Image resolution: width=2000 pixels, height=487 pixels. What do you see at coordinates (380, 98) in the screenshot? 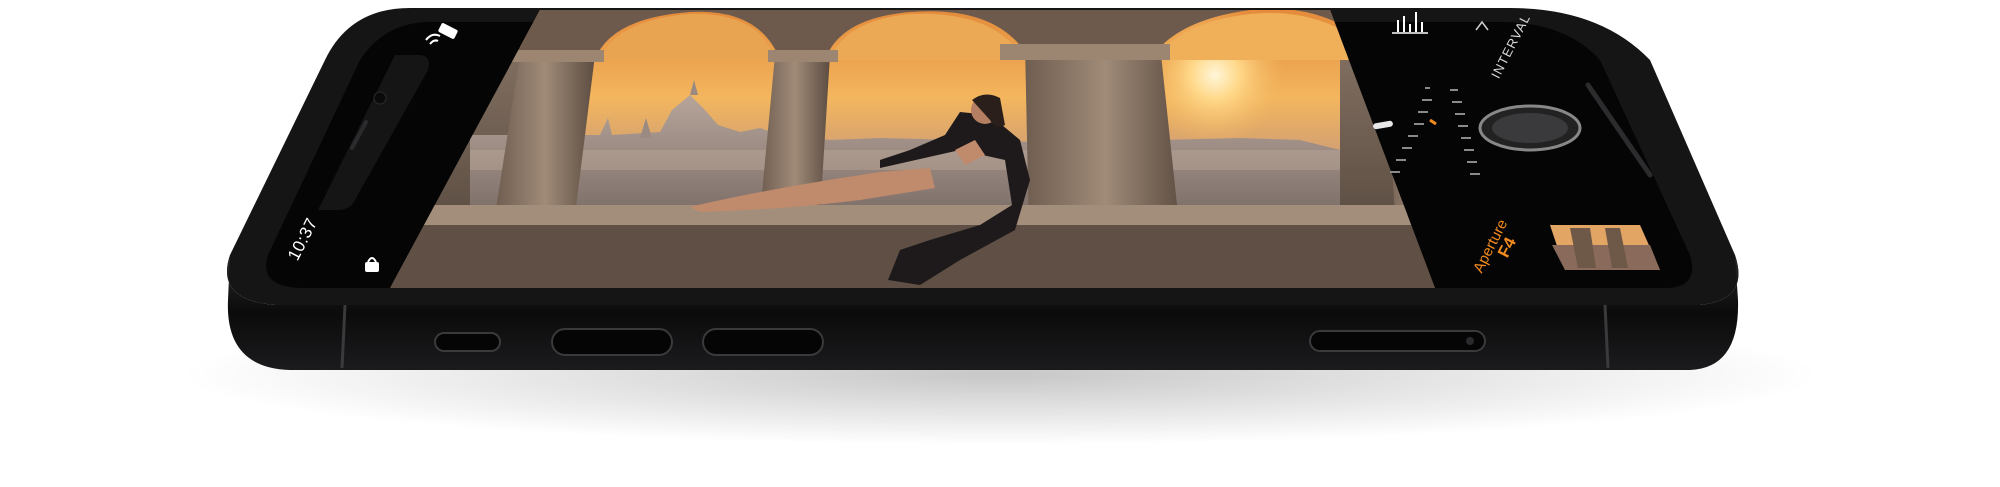
I see `front-camera` at bounding box center [380, 98].